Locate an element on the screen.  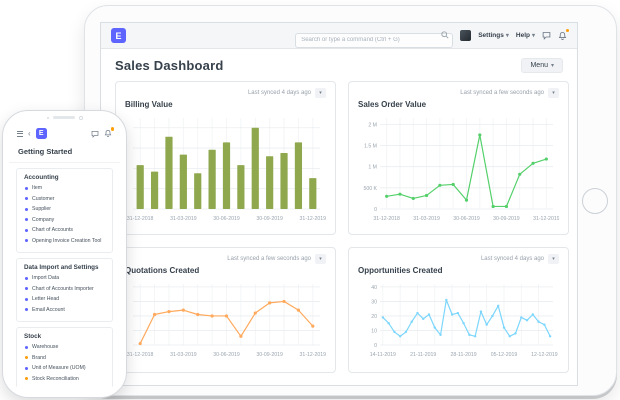
svg-text: 21-11-2019 is located at coordinates (423, 355).